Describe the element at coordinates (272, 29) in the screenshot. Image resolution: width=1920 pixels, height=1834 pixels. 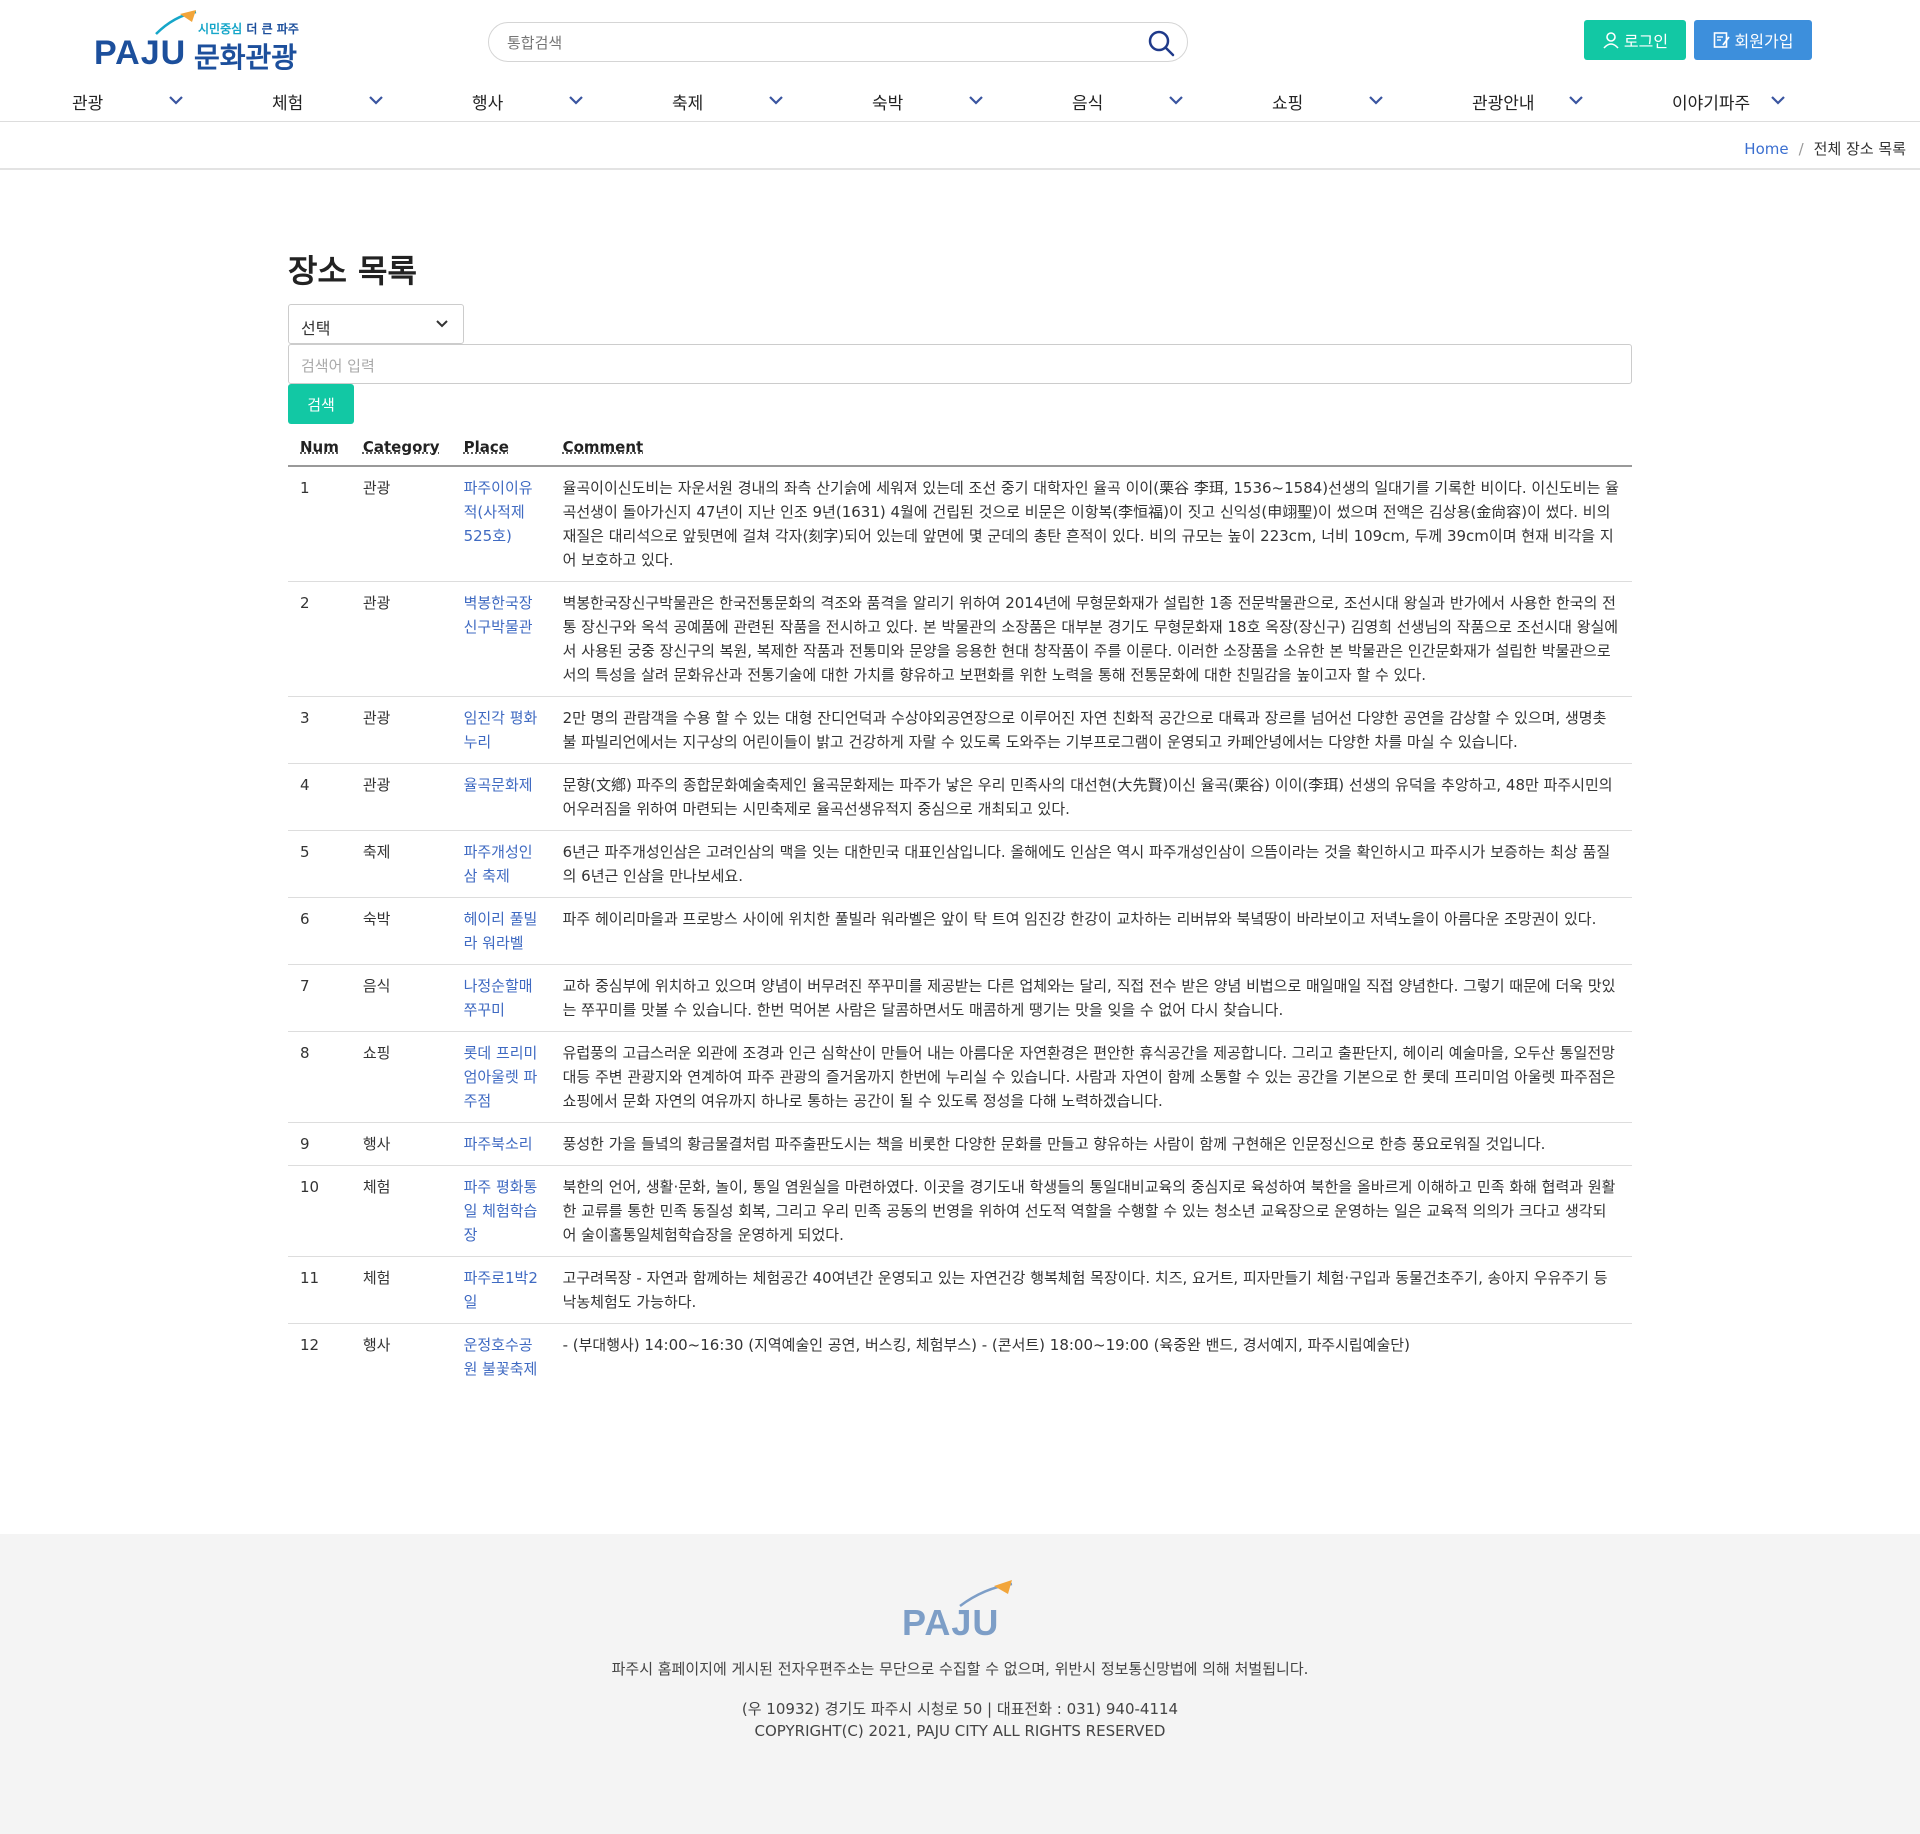
I see `logo-slogan-main: 더 큰 파주` at that location.